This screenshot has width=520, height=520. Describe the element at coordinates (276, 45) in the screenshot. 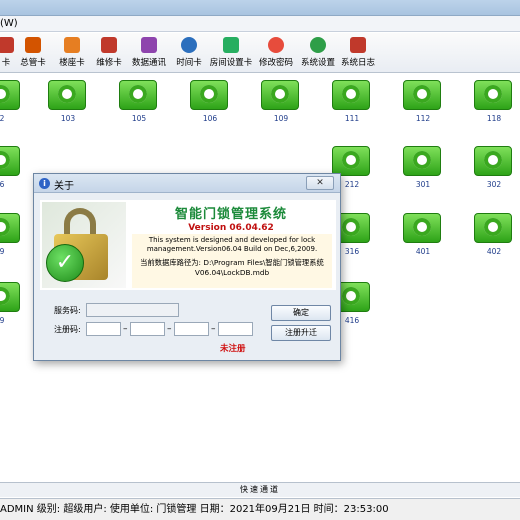

I see `users-icon` at that location.